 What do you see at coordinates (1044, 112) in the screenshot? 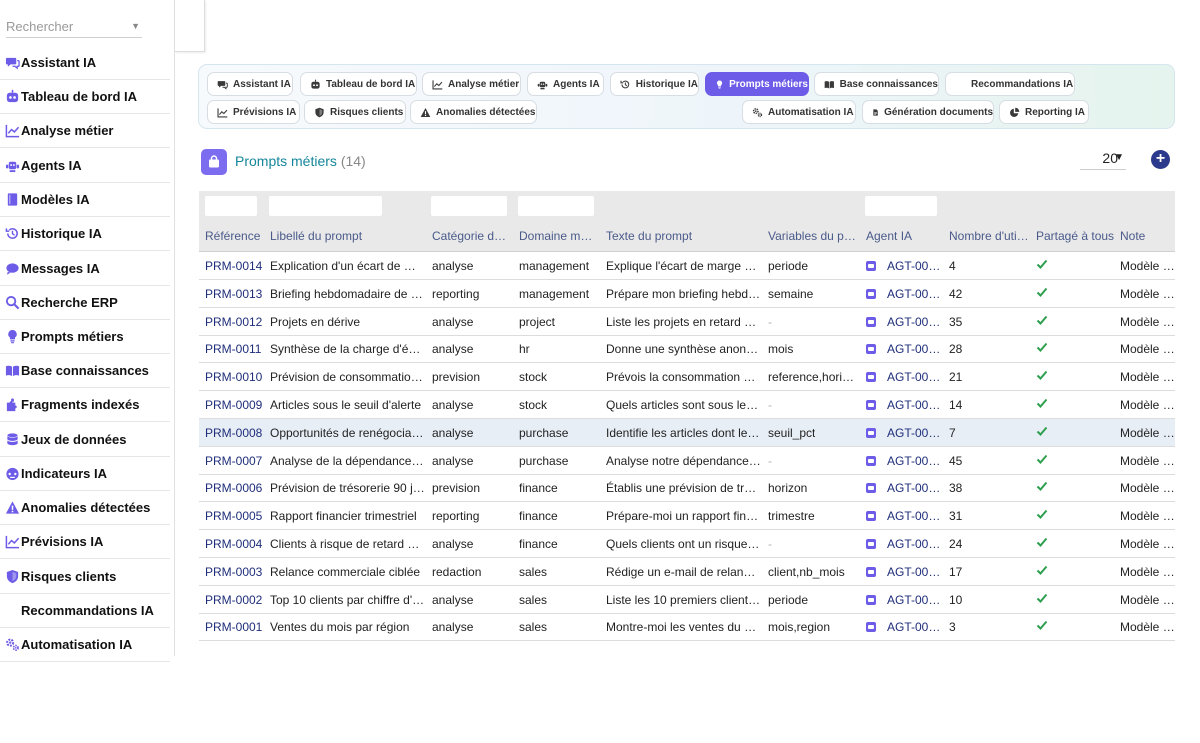
I see `tab-reporting-ia: Reporting IA` at bounding box center [1044, 112].